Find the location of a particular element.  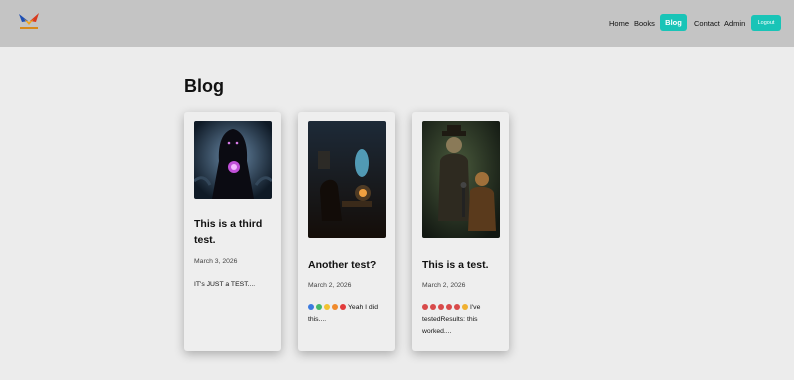

post-title: This is a test. is located at coordinates (462, 265).